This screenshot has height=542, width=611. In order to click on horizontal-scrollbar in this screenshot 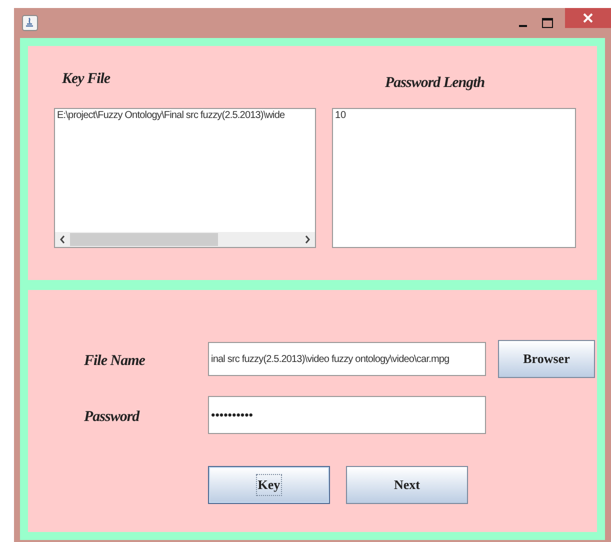, I will do `click(185, 239)`.